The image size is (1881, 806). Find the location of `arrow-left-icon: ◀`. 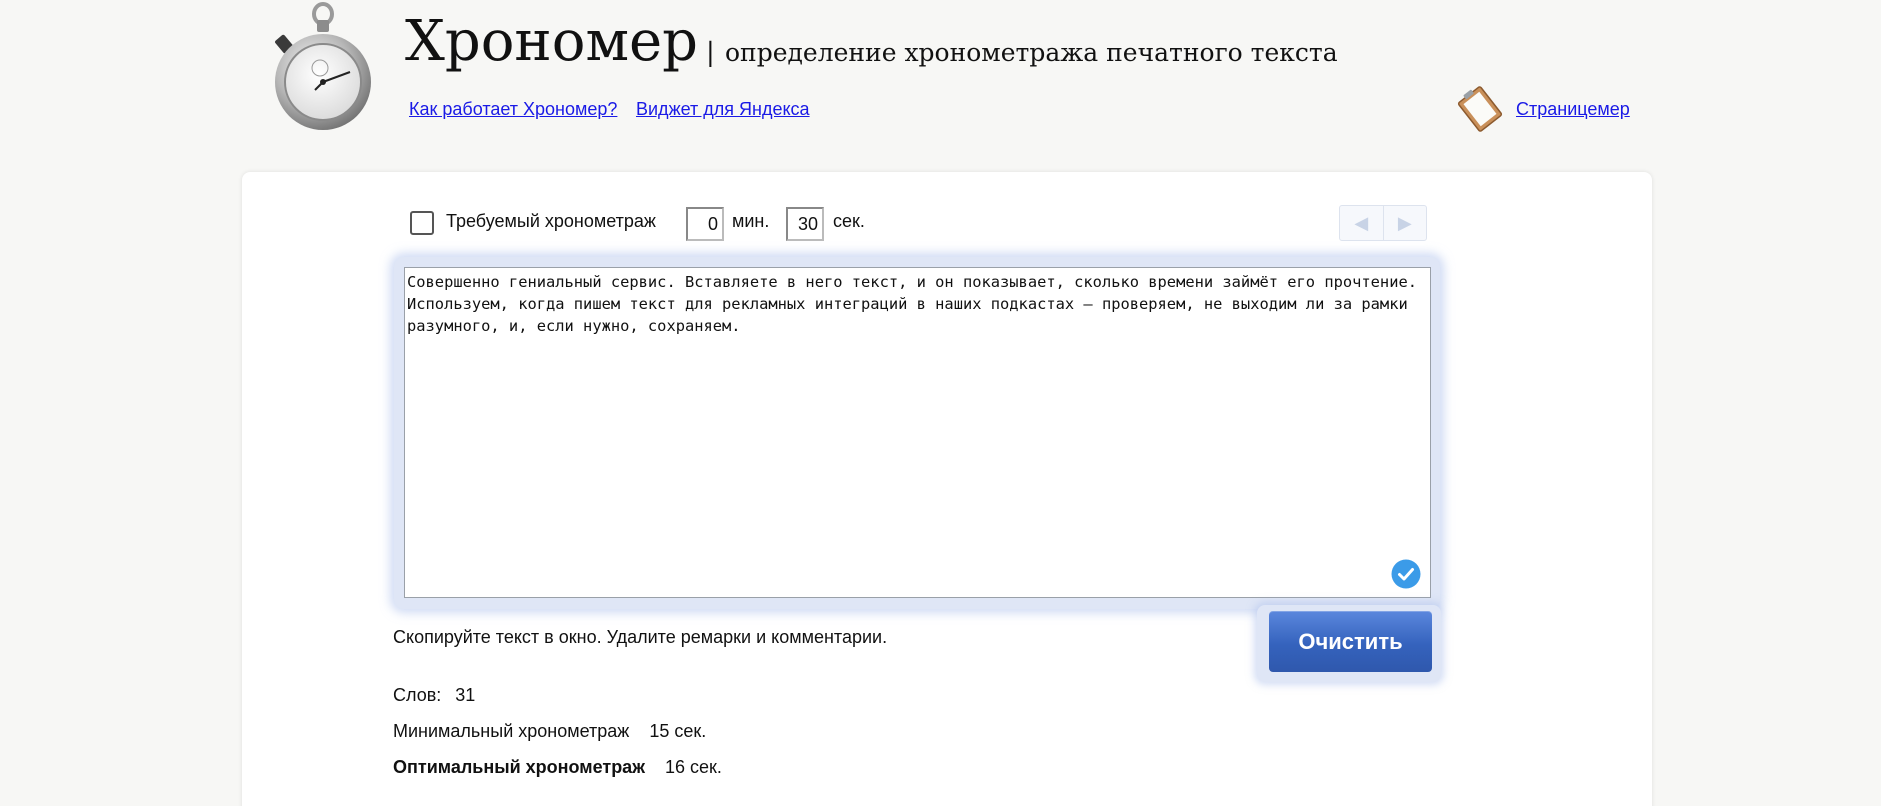

arrow-left-icon: ◀ is located at coordinates (1361, 222).